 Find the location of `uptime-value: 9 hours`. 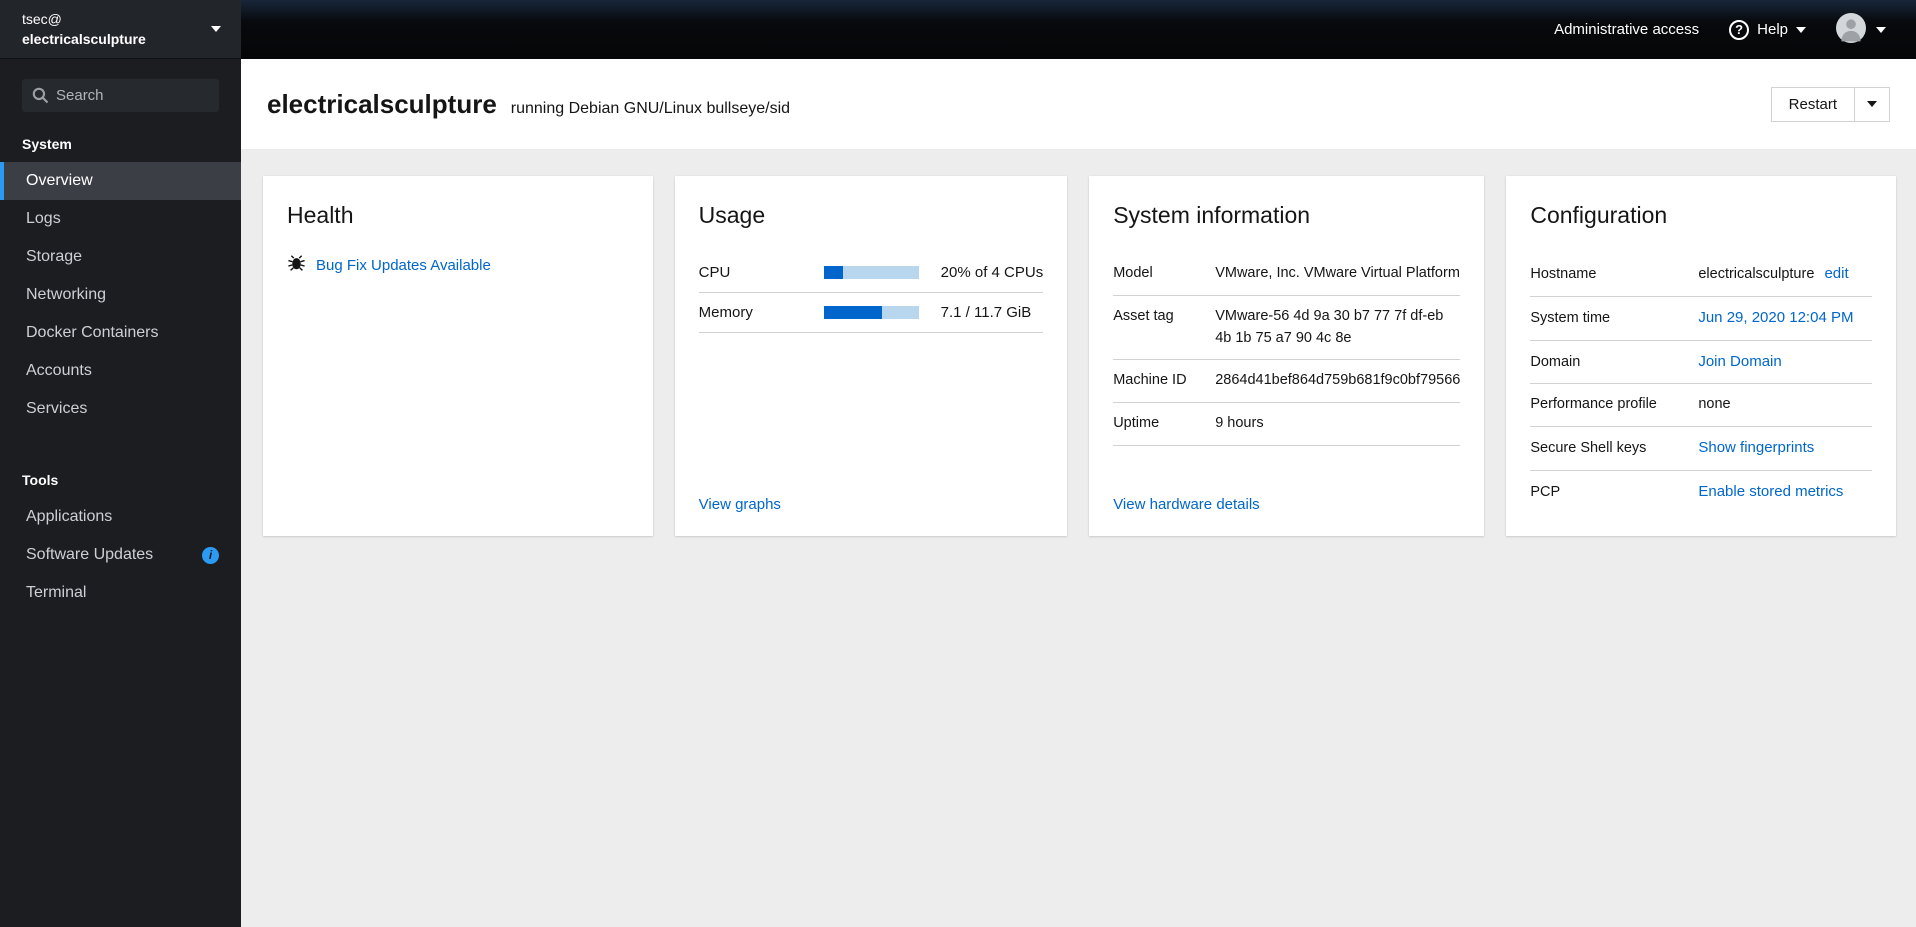

uptime-value: 9 hours is located at coordinates (1239, 423).